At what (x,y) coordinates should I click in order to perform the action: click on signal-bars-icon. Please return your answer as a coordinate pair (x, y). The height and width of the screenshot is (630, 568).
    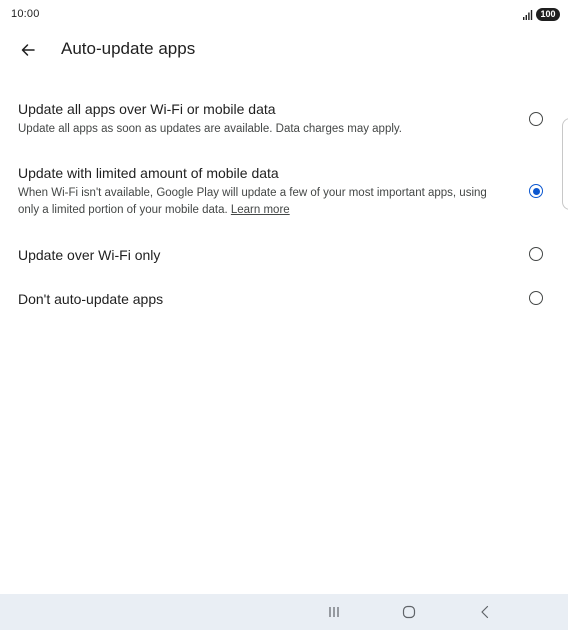
    Looking at the image, I should click on (528, 15).